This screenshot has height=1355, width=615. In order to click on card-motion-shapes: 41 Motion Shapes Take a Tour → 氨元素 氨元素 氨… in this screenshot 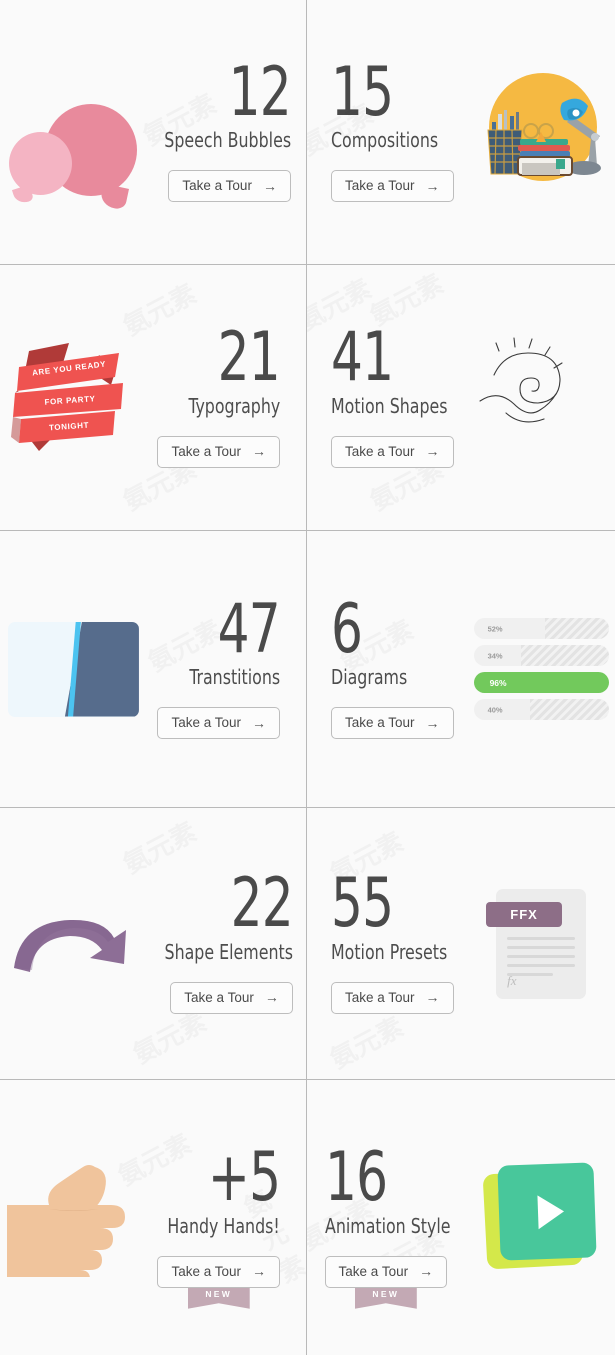, I will do `click(461, 398)`.